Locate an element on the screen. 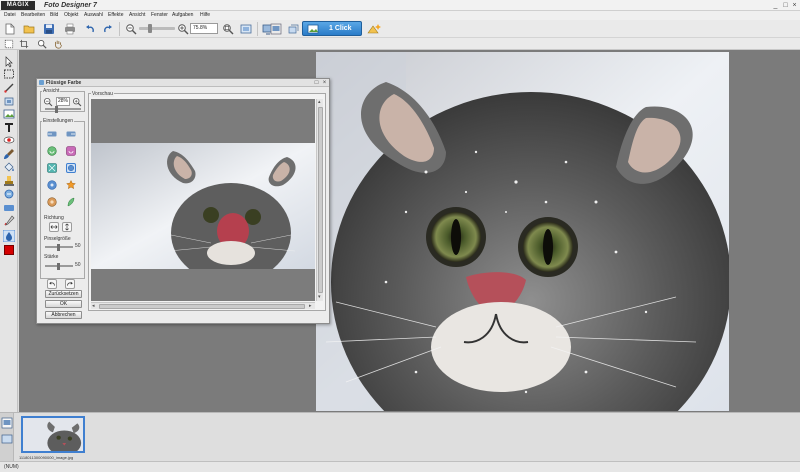 This screenshot has height=472, width=800. crop-icon is located at coordinates (24, 44).